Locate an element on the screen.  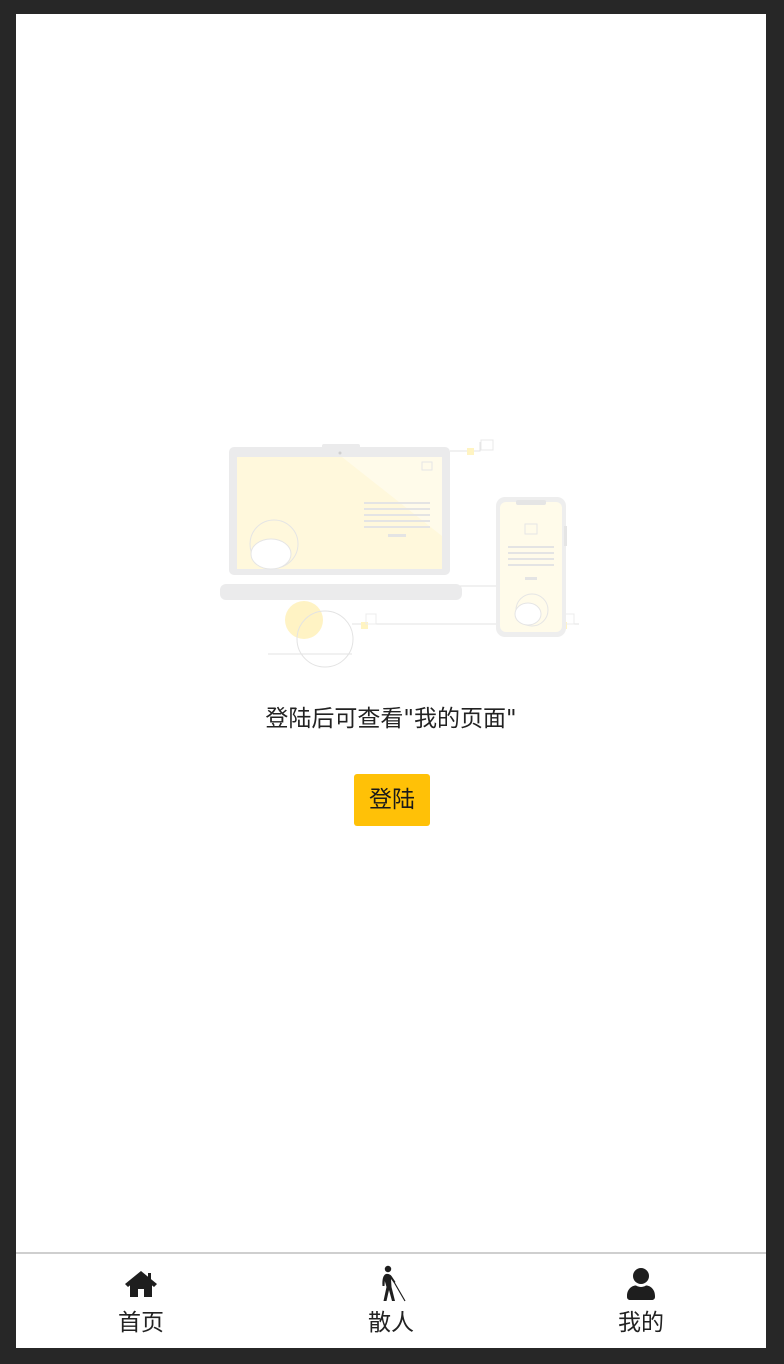
tab-sanren: 散人 is located at coordinates (391, 1301).